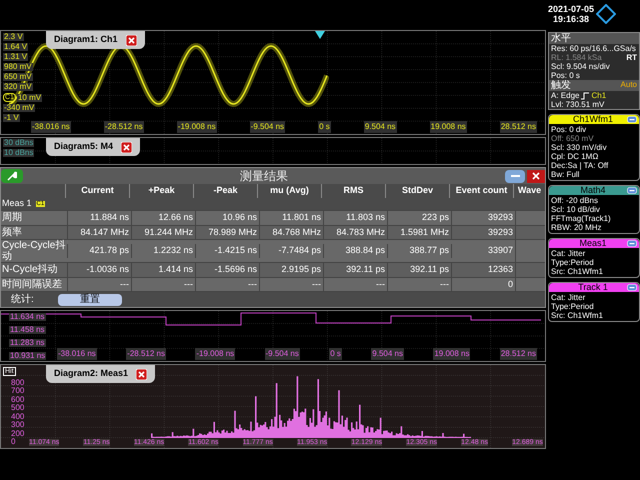 Image resolution: width=640 pixels, height=480 pixels. What do you see at coordinates (289, 191) in the screenshot?
I see `column-header: mu (Avg)` at bounding box center [289, 191].